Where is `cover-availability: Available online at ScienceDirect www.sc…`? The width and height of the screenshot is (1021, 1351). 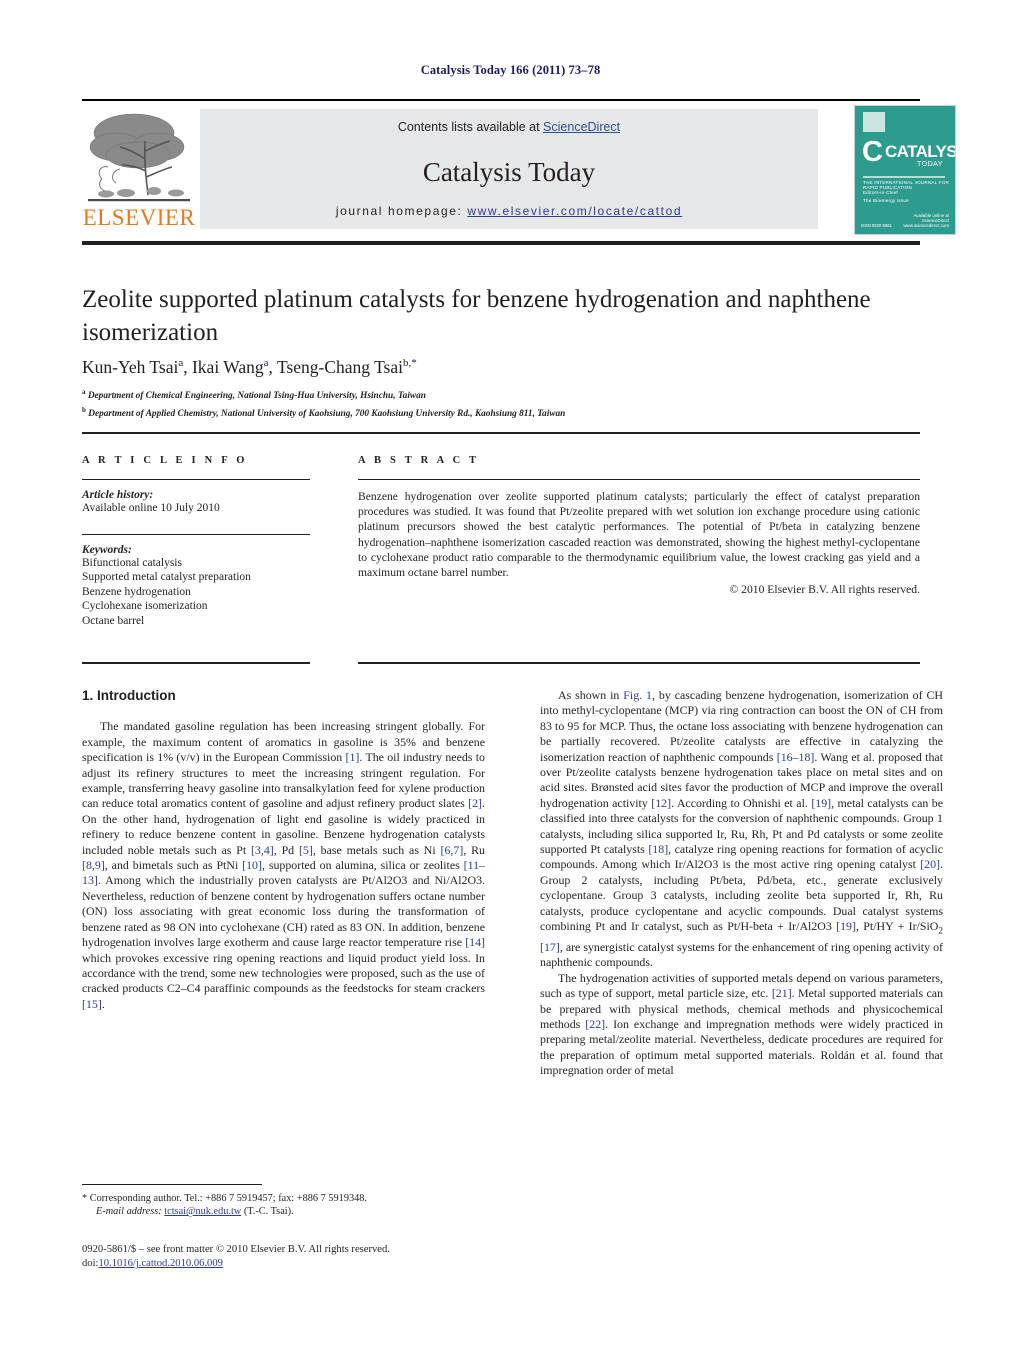 cover-availability: Available online at ScienceDirect www.sc… is located at coordinates (926, 220).